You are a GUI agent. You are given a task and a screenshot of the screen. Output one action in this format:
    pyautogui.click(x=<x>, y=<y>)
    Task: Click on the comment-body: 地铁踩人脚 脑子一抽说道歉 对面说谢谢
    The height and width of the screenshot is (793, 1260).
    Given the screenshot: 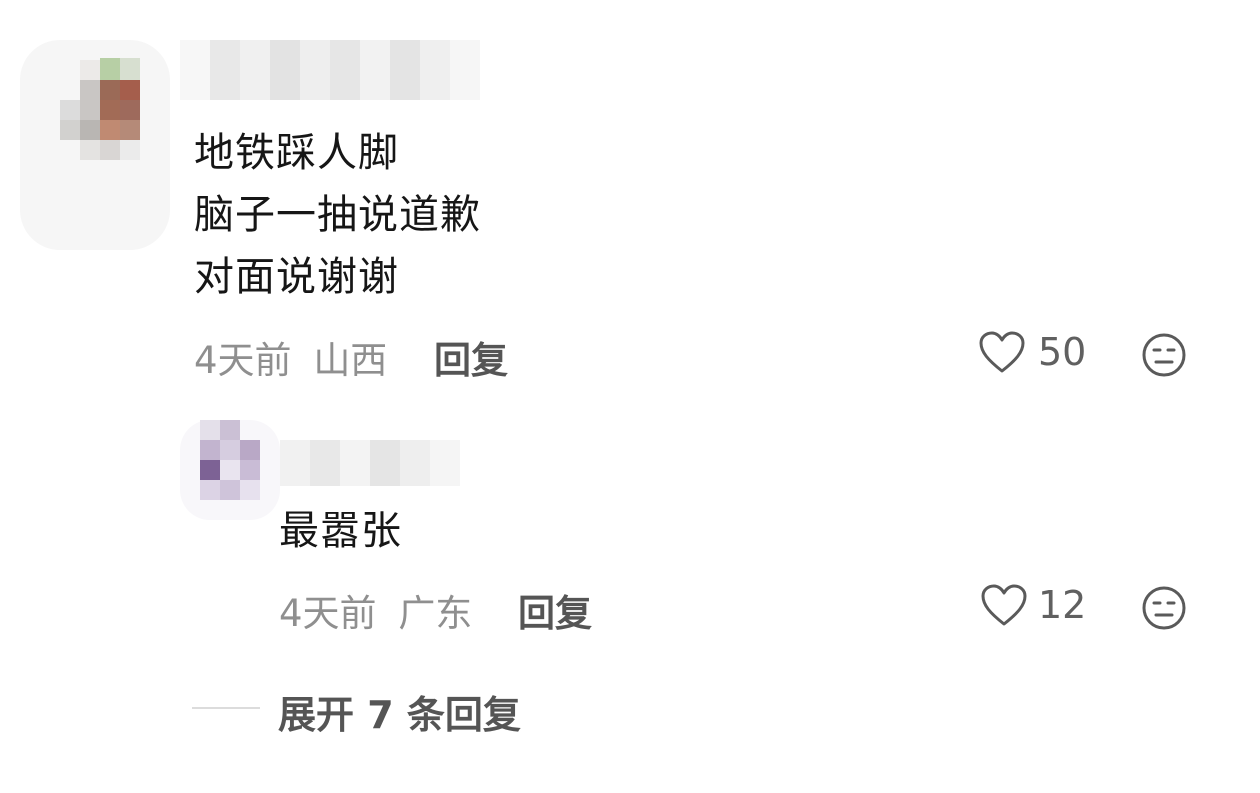 What is the action you would take?
    pyautogui.click(x=337, y=215)
    